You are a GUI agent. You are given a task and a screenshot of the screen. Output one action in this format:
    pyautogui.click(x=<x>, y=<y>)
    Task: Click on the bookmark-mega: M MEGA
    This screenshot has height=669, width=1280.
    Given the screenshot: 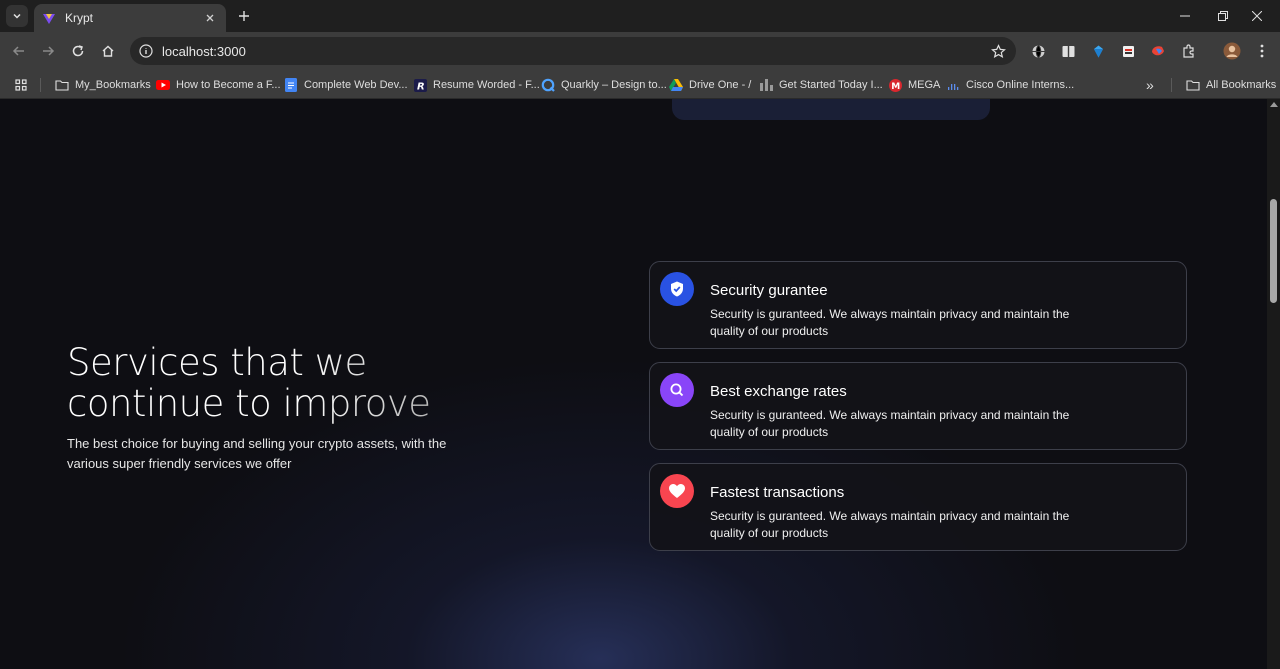 What is the action you would take?
    pyautogui.click(x=914, y=85)
    